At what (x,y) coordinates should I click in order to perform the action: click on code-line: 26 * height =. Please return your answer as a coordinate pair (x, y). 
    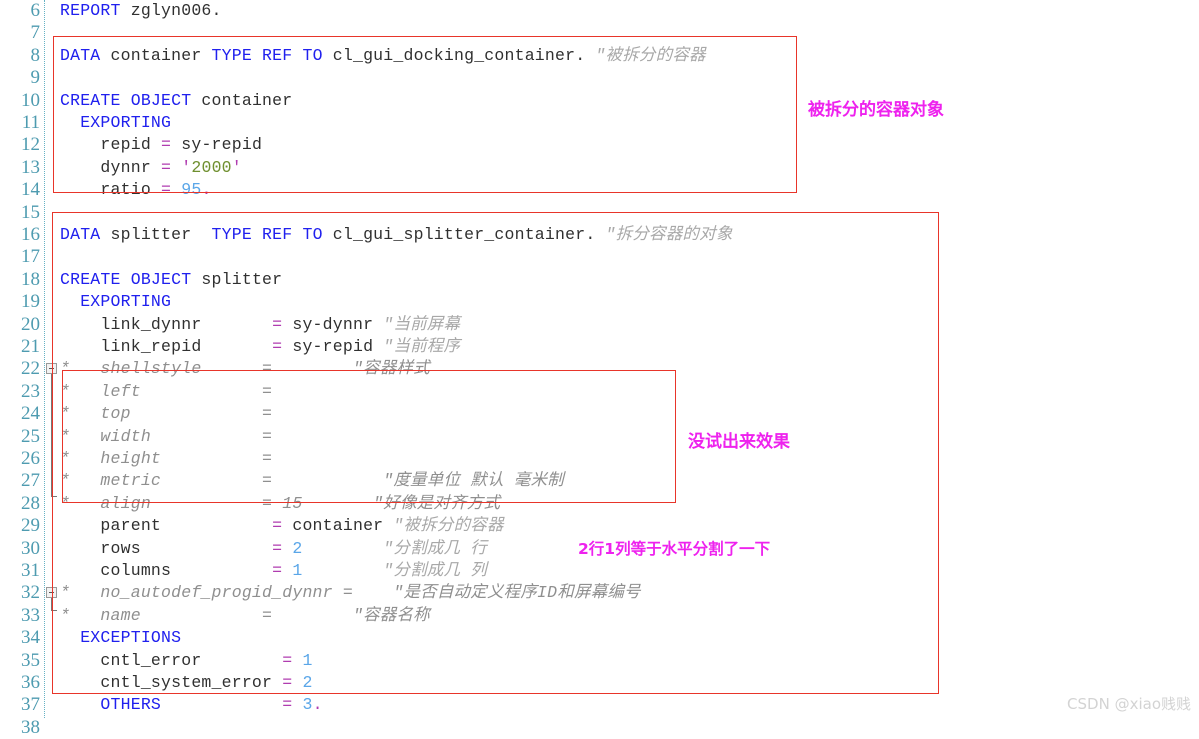
    Looking at the image, I should click on (599, 459).